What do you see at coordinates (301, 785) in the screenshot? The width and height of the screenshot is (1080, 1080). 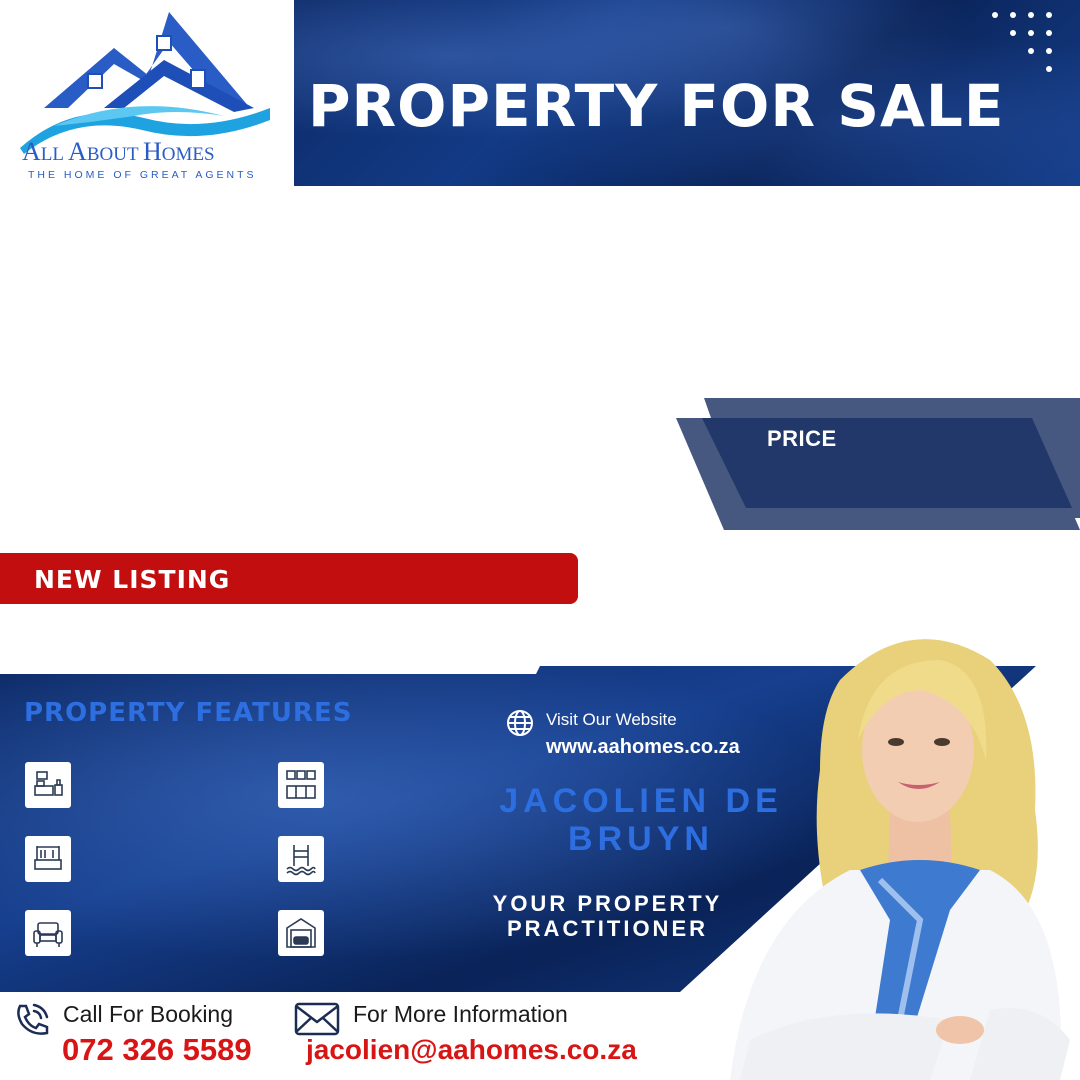 I see `kitchen-icon` at bounding box center [301, 785].